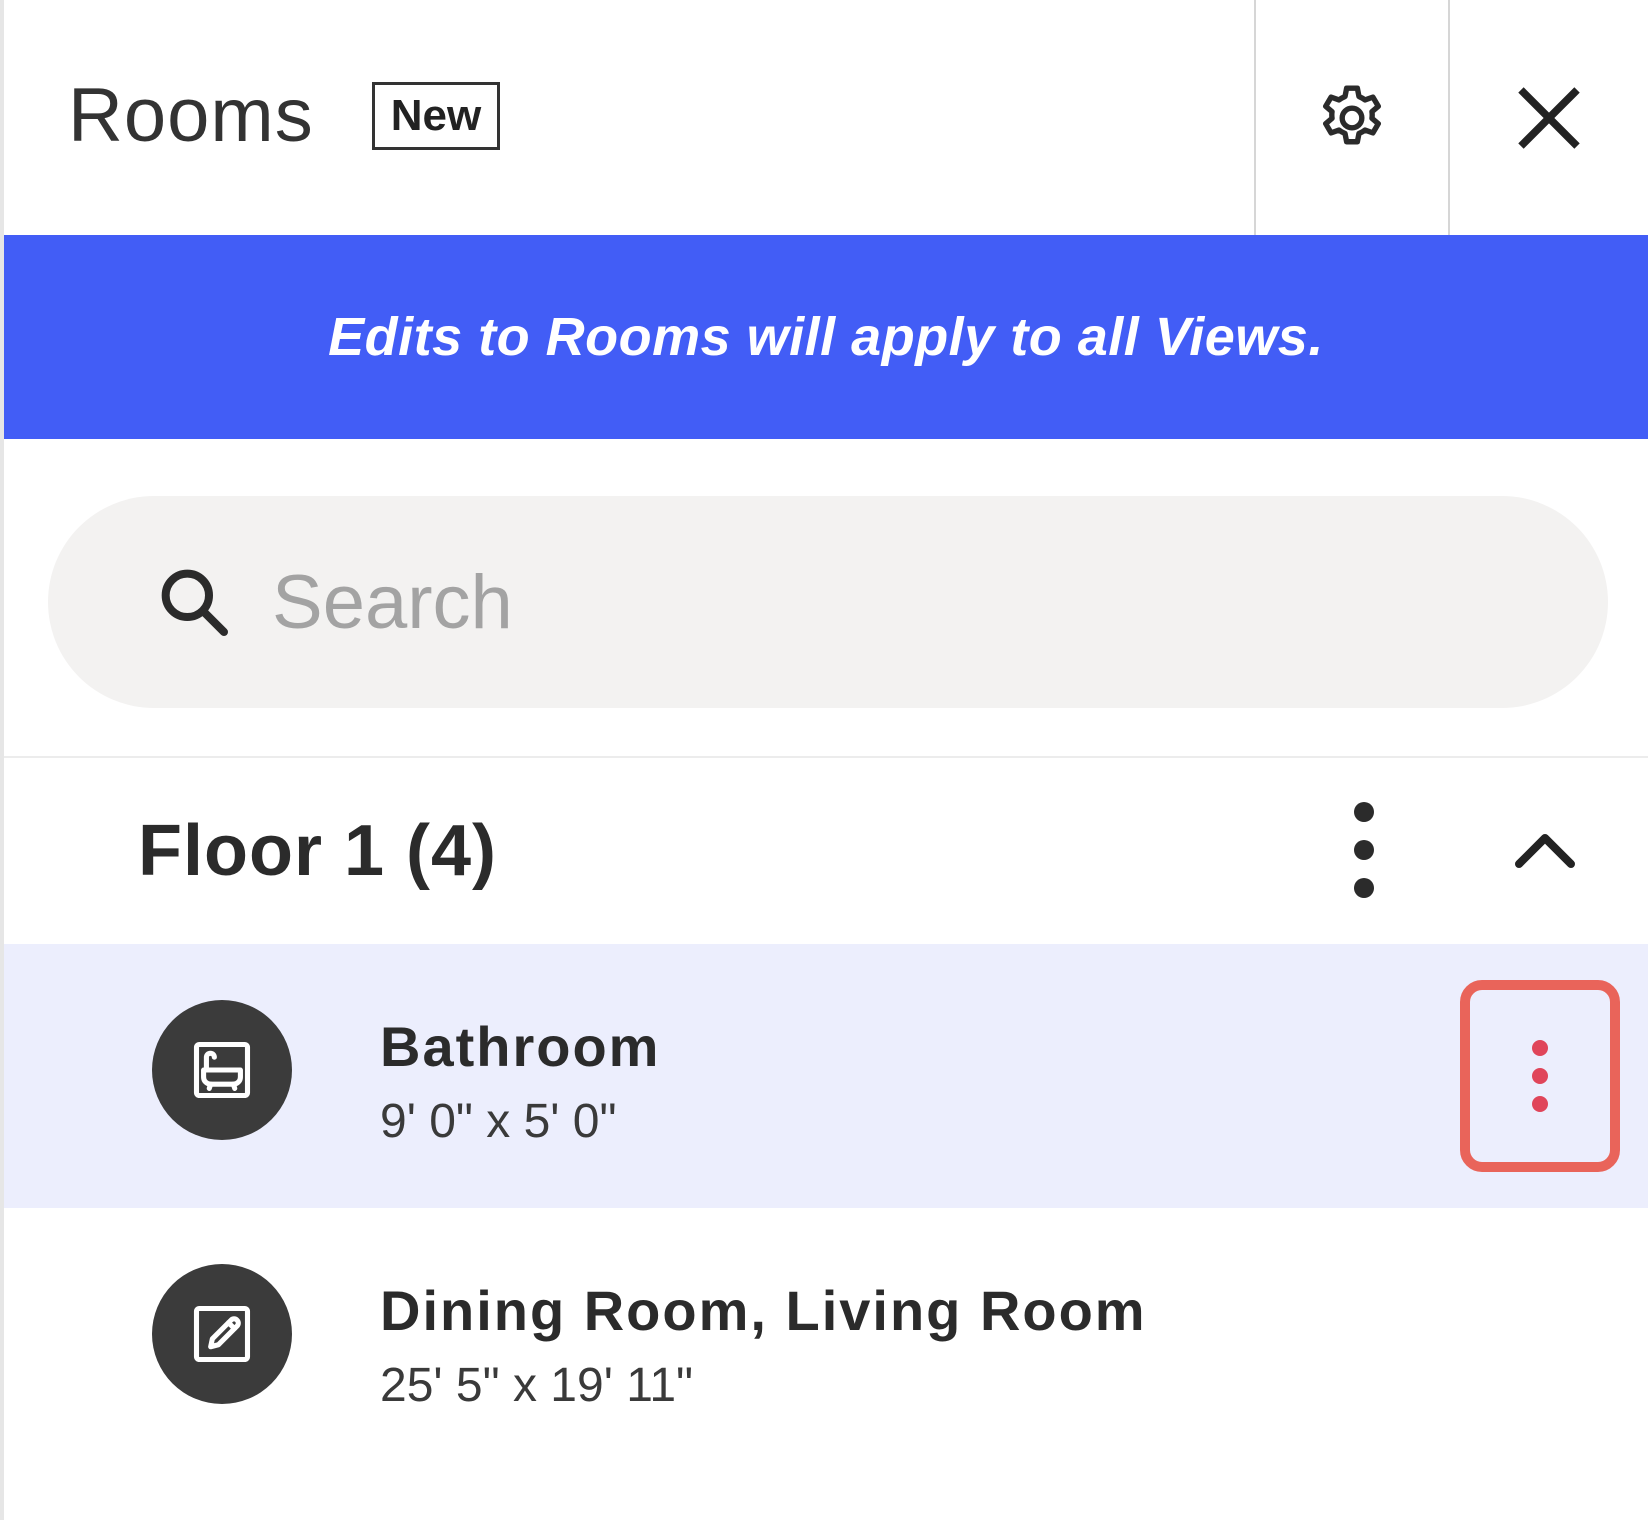 This screenshot has width=1648, height=1520. I want to click on bathtub-icon, so click(222, 1070).